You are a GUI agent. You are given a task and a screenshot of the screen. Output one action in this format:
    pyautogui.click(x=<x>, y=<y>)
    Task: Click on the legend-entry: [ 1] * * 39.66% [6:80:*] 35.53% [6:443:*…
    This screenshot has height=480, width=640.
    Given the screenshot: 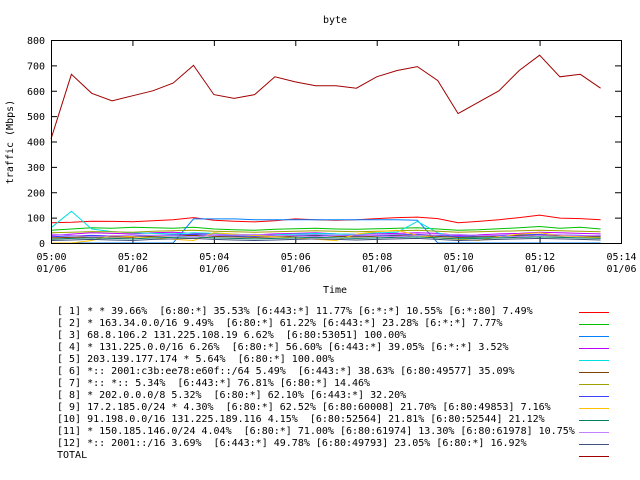 What is the action you would take?
    pyautogui.click(x=342, y=312)
    